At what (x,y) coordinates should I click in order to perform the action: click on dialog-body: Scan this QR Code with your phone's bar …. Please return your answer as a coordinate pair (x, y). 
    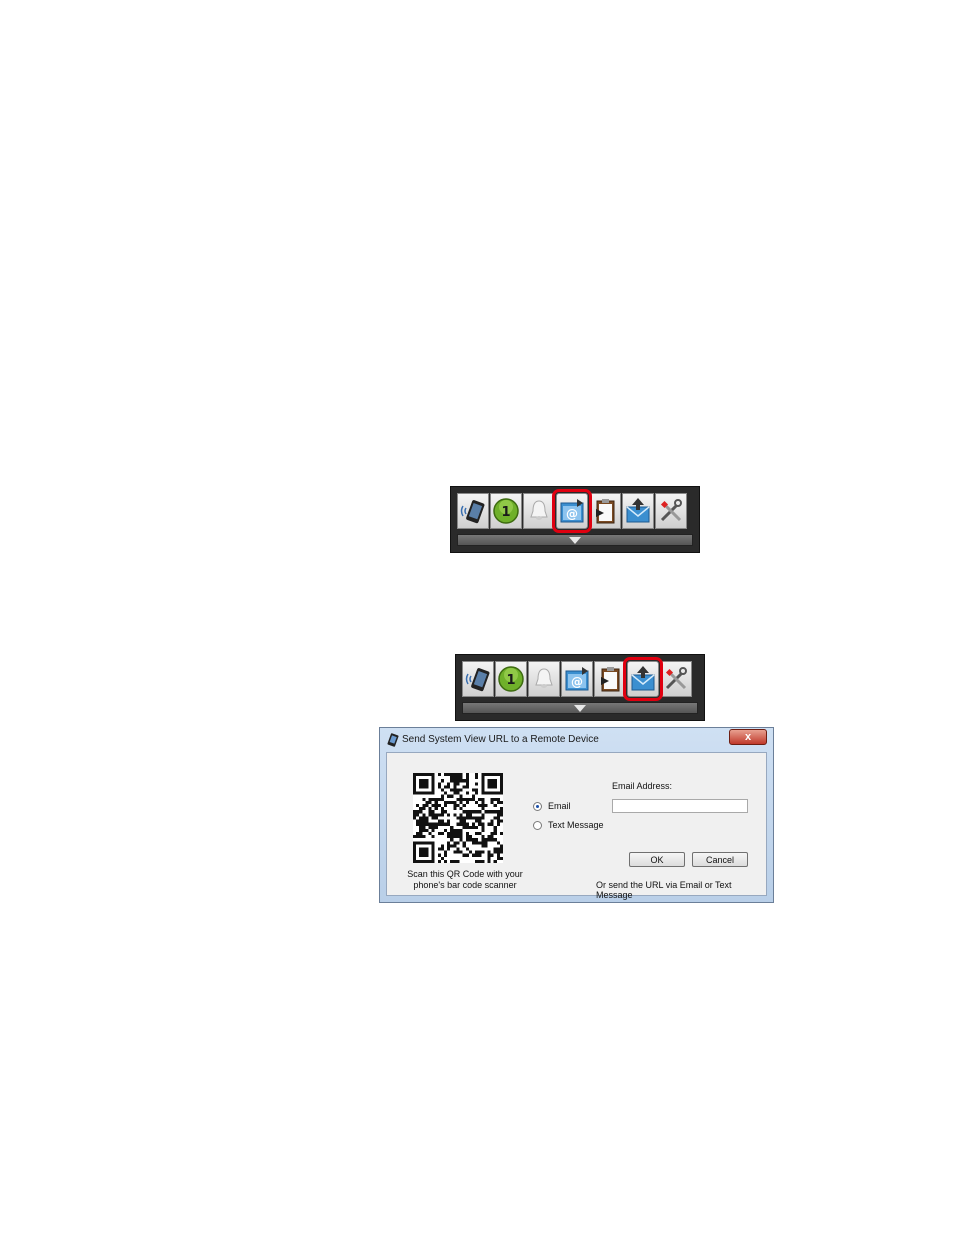
    Looking at the image, I should click on (576, 826).